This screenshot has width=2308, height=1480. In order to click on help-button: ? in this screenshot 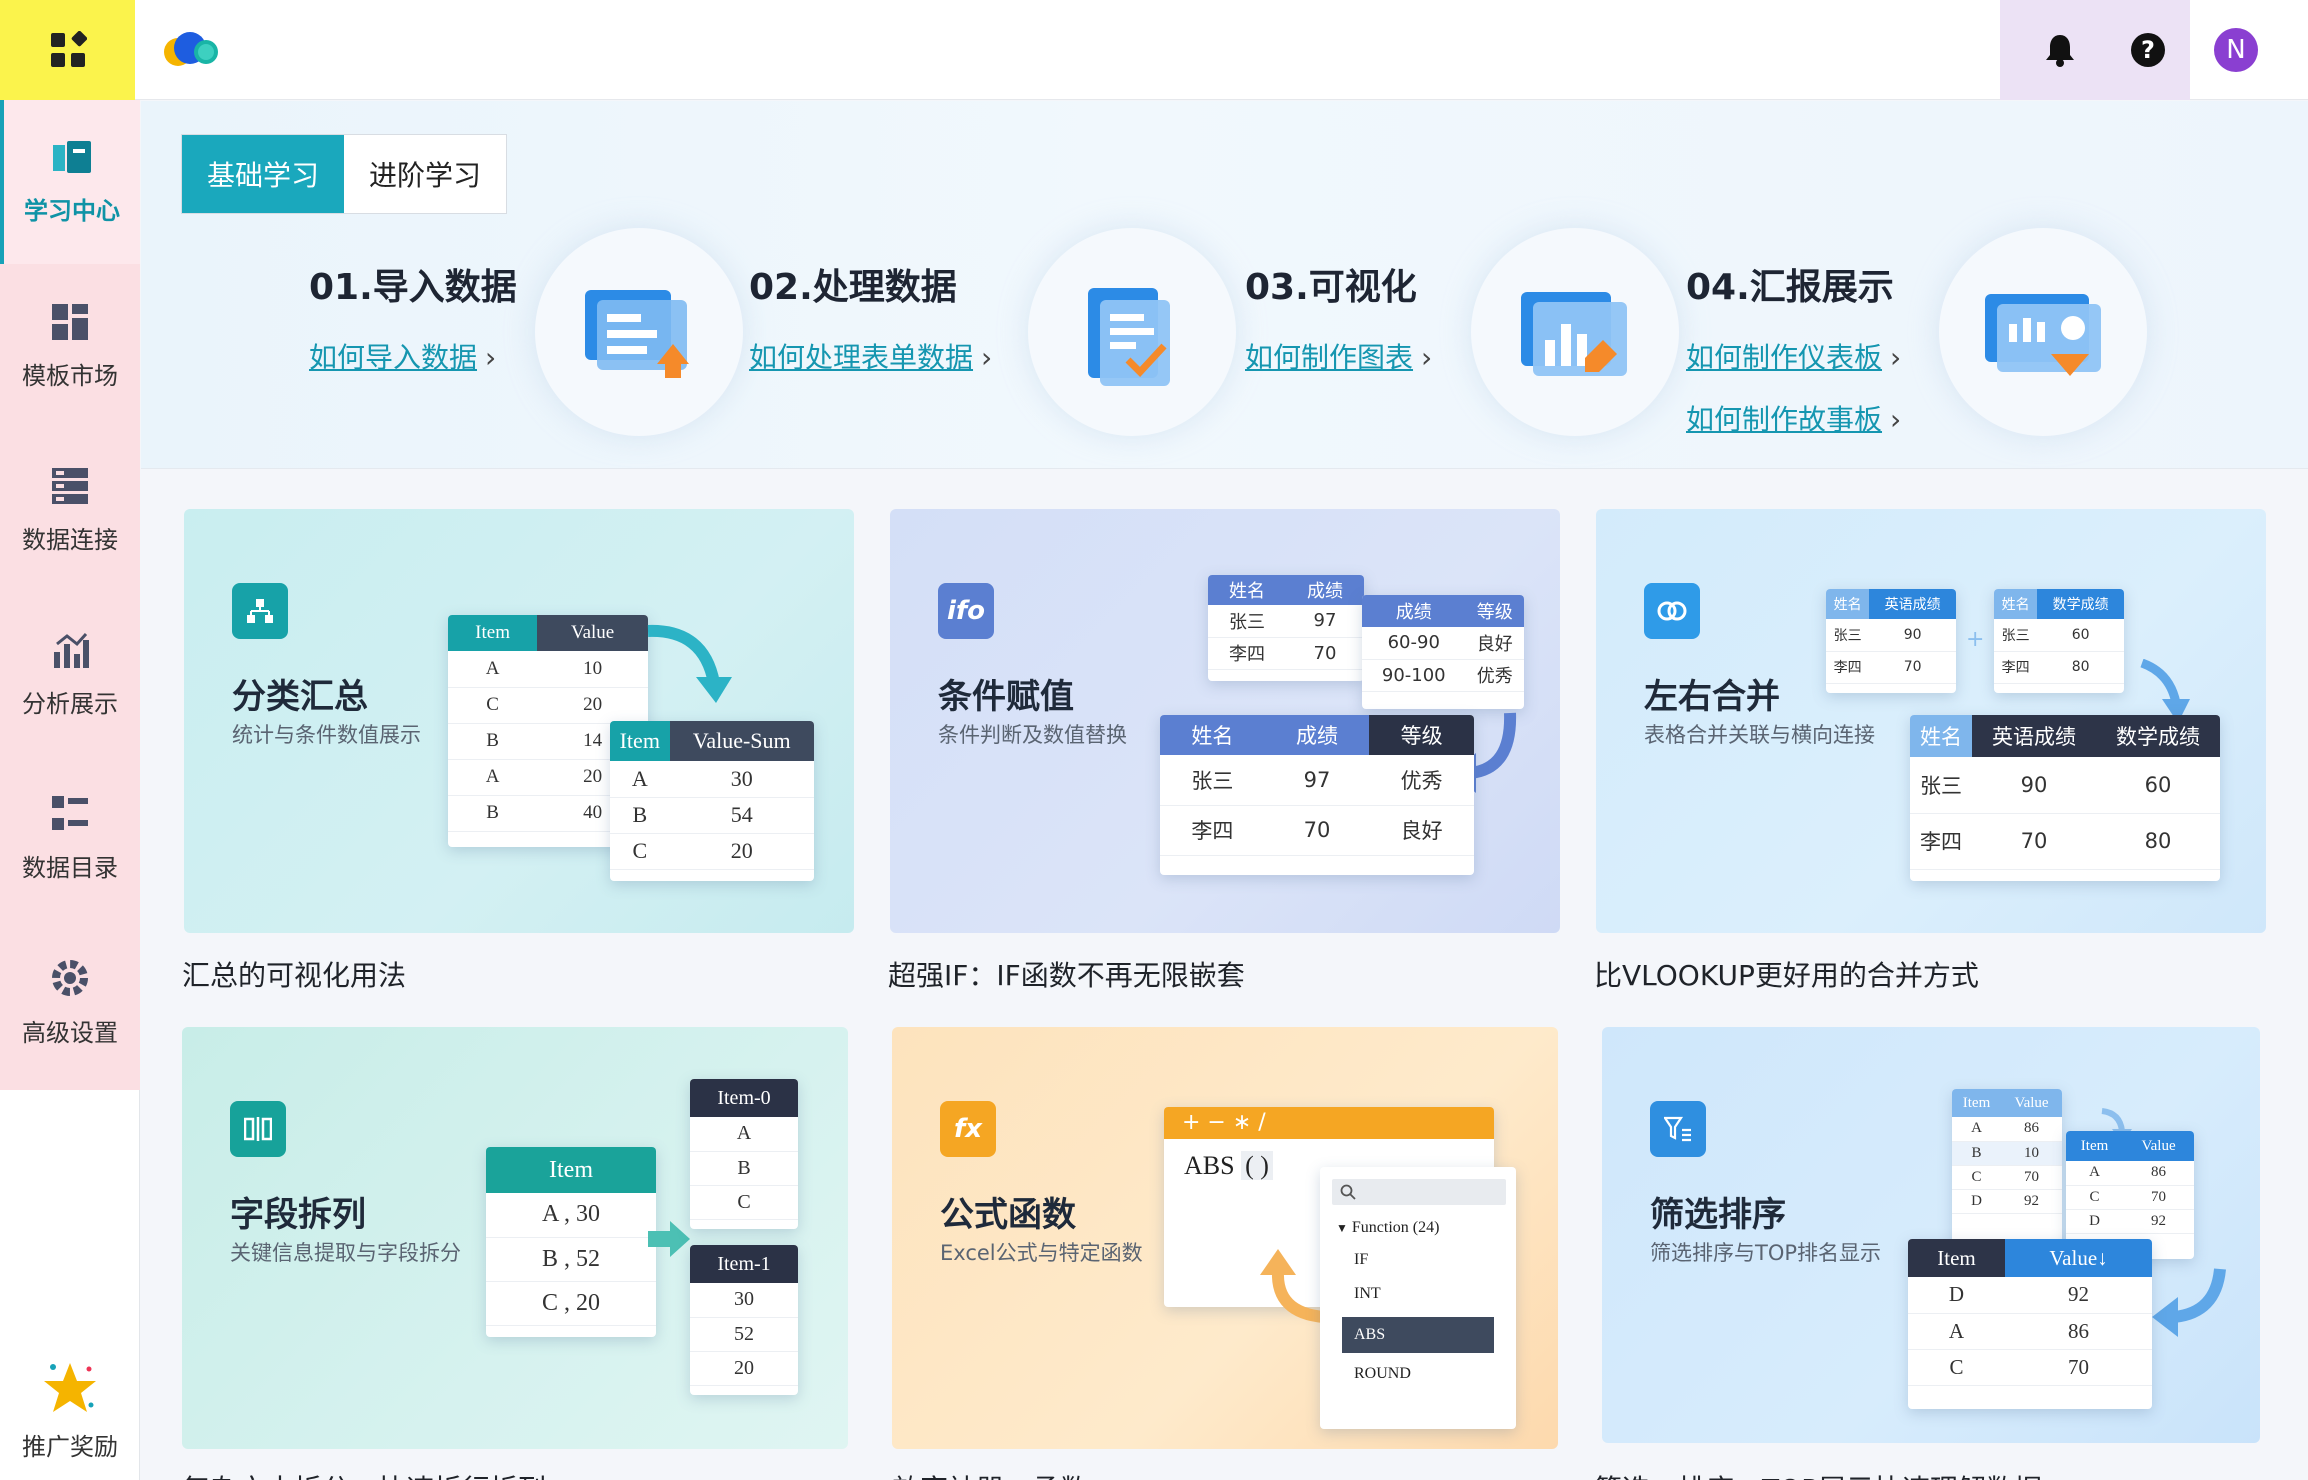, I will do `click(2148, 50)`.